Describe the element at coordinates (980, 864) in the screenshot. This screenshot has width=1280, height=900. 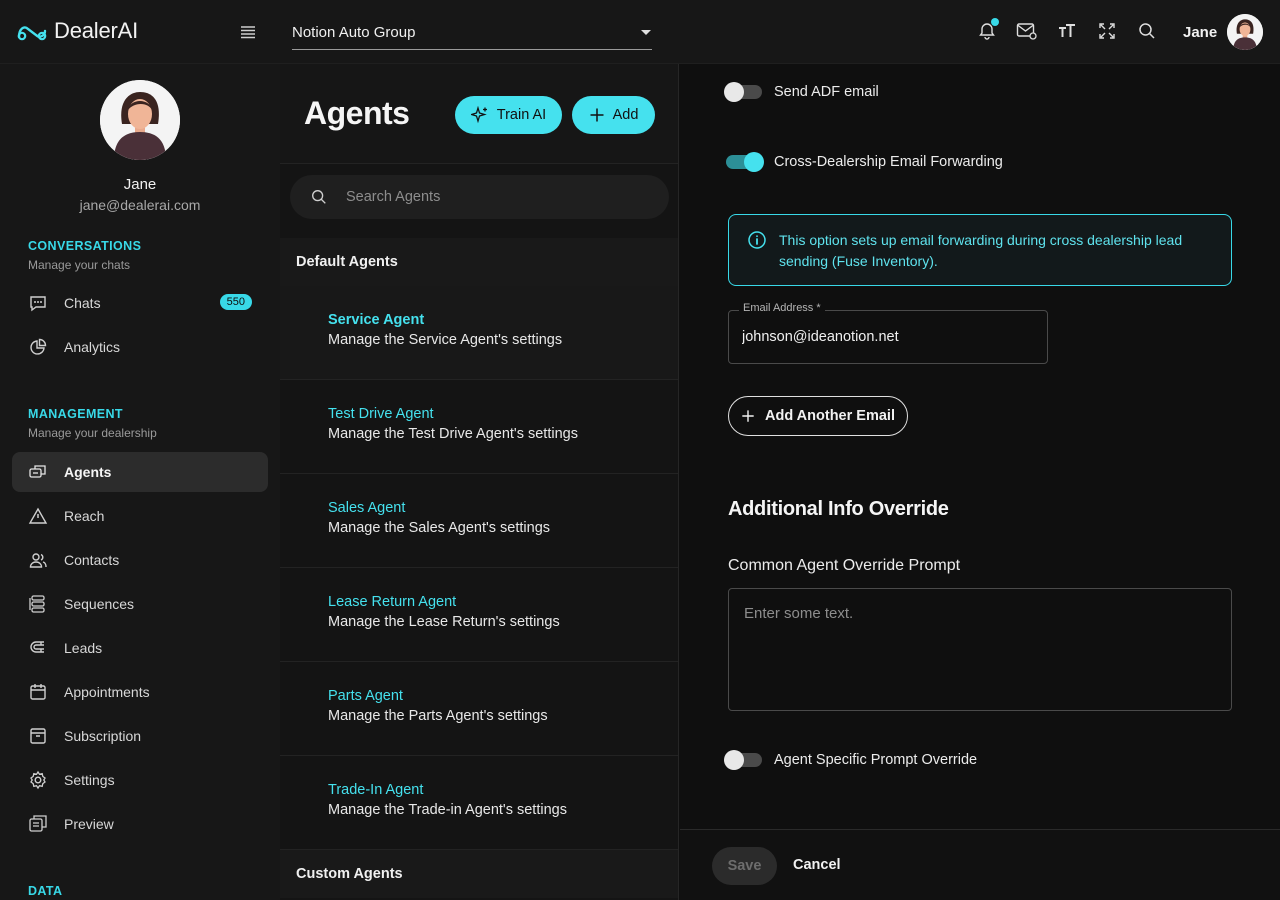
I see `settings-footer: Save Cancel` at that location.